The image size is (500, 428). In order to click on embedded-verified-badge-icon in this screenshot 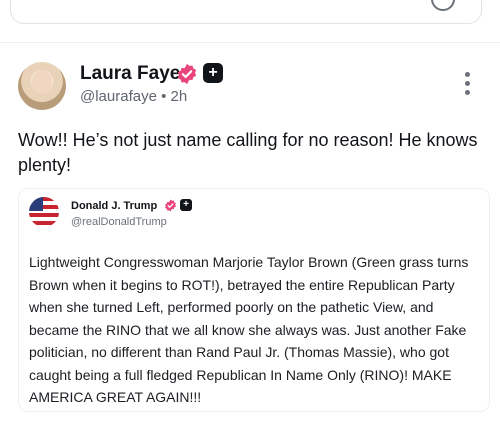, I will do `click(170, 205)`.